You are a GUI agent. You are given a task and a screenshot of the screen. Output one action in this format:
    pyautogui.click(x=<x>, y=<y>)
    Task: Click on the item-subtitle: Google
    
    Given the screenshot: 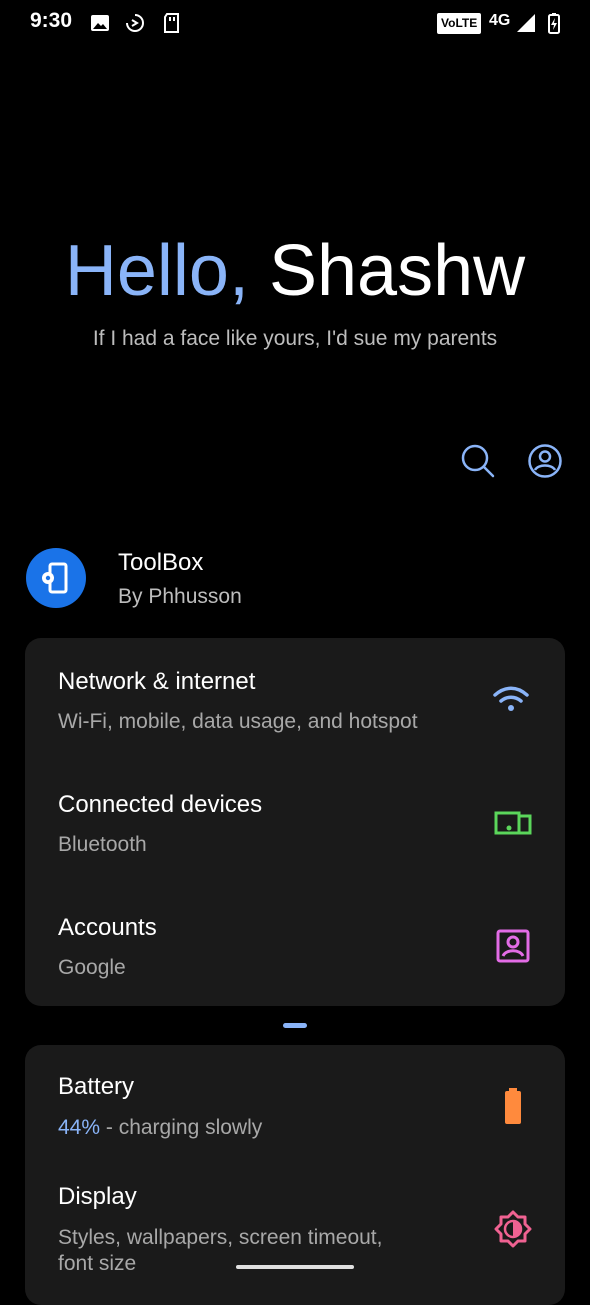 What is the action you would take?
    pyautogui.click(x=92, y=967)
    